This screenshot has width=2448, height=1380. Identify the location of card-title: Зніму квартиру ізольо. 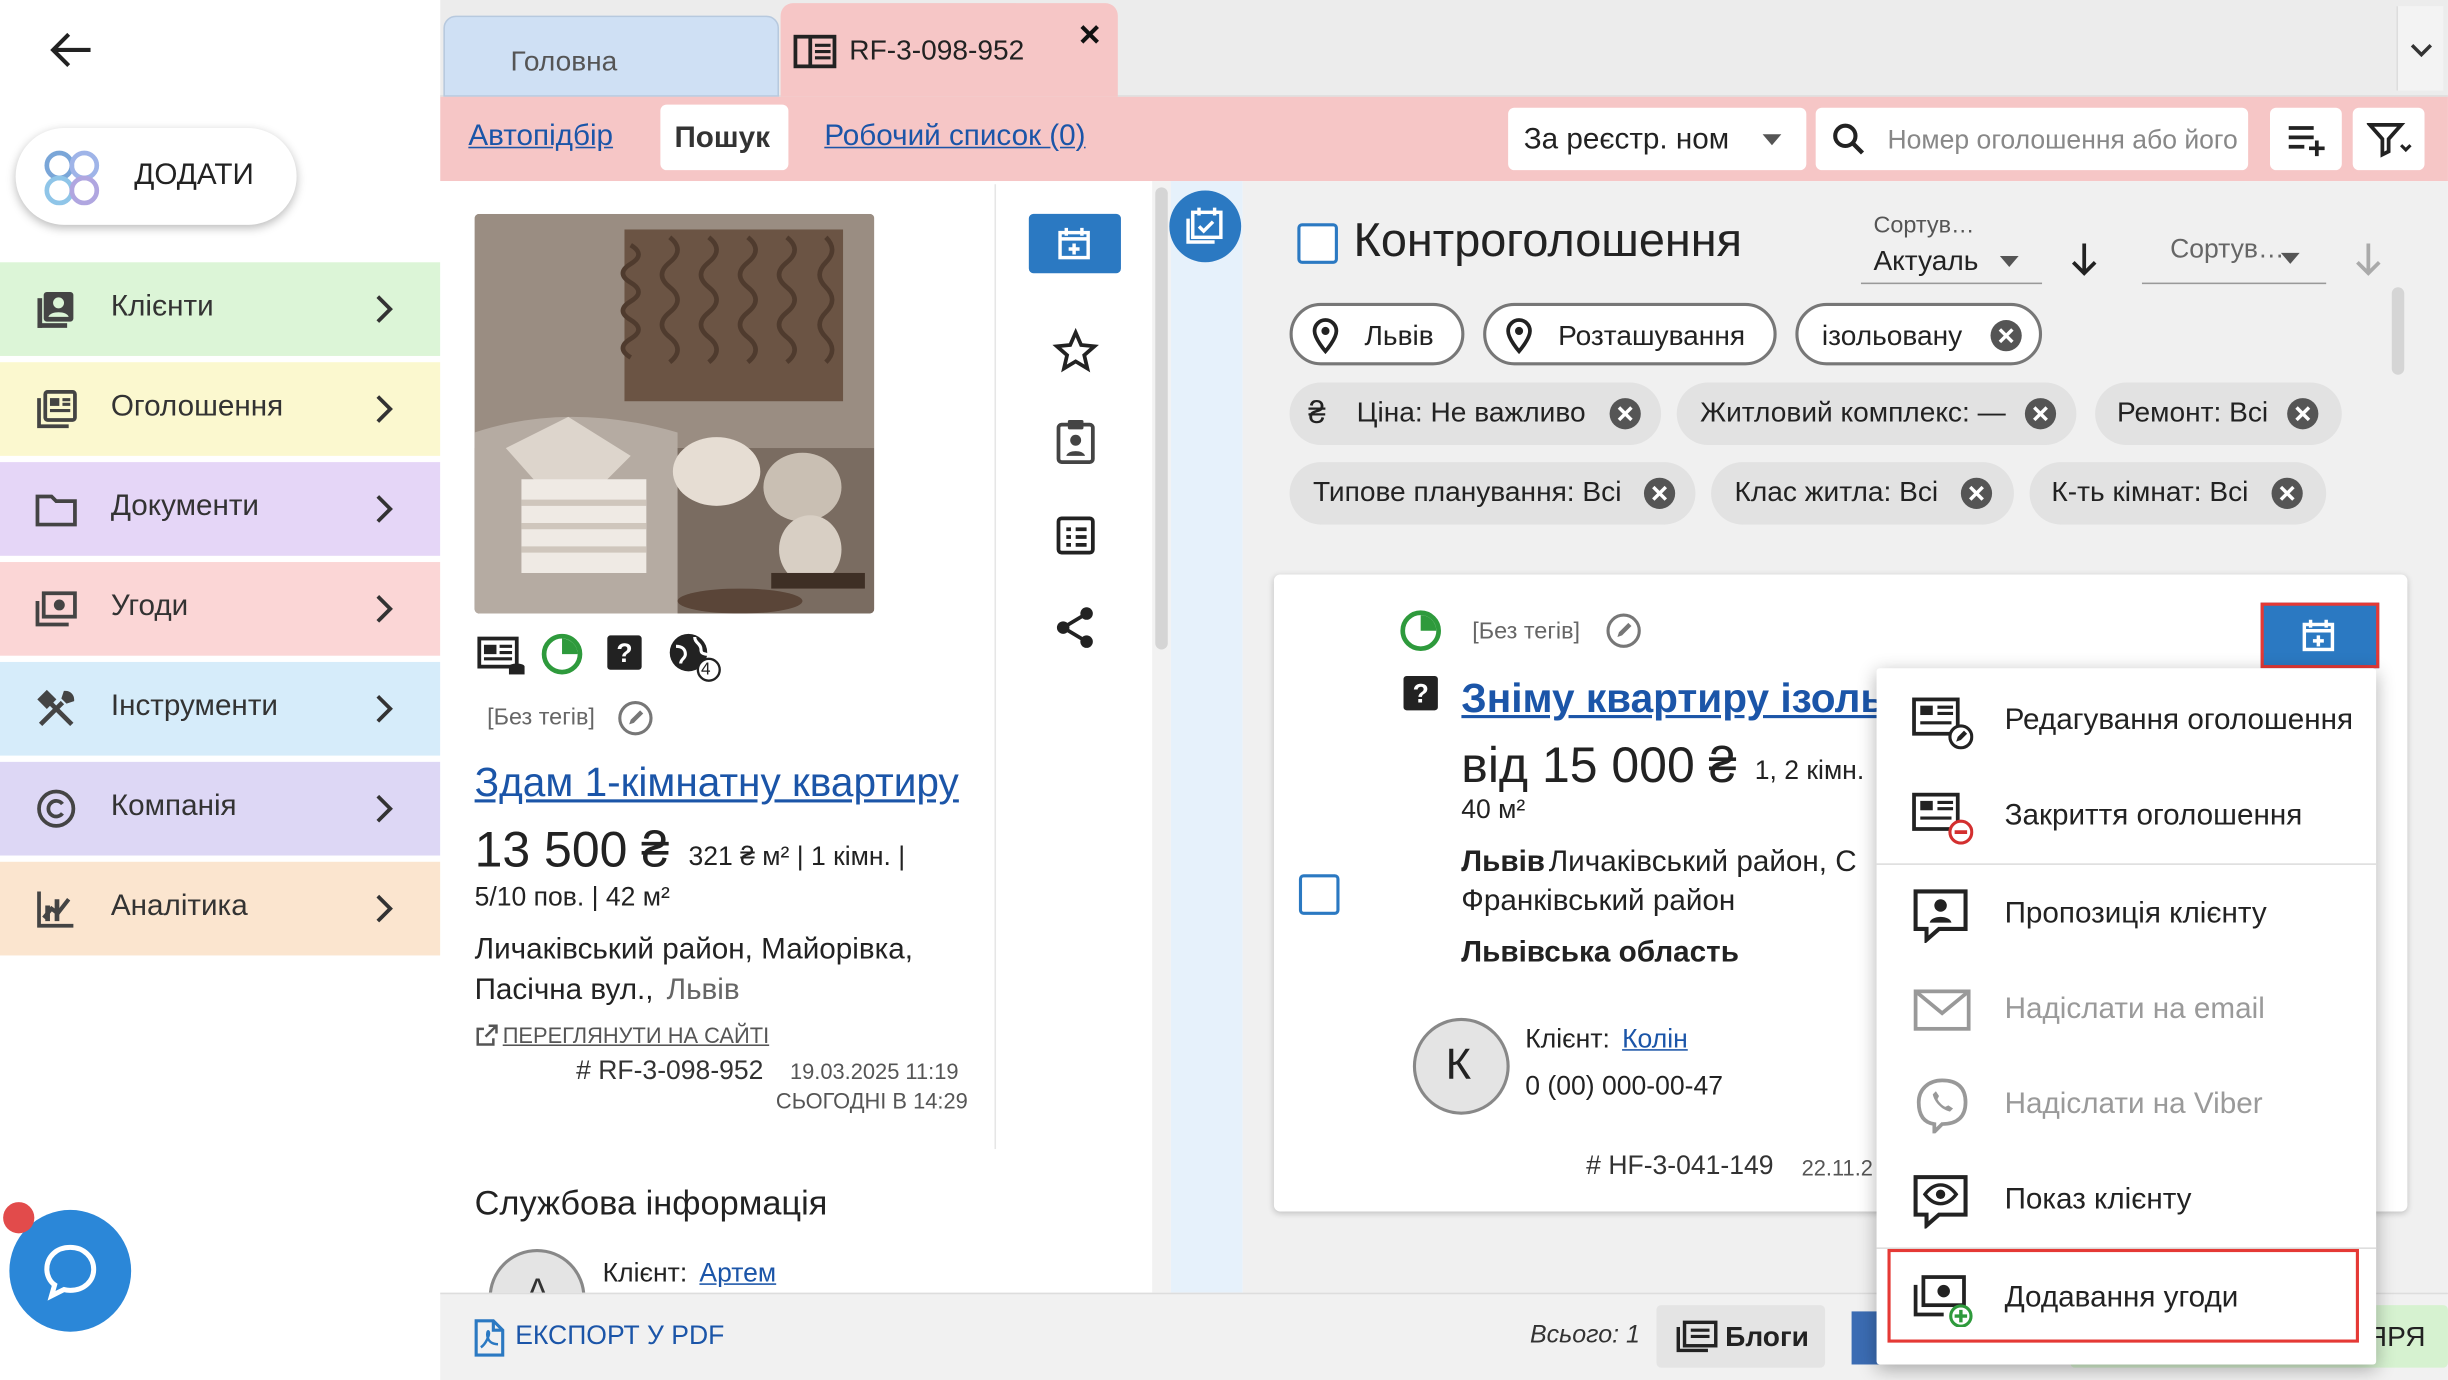
(1670, 698).